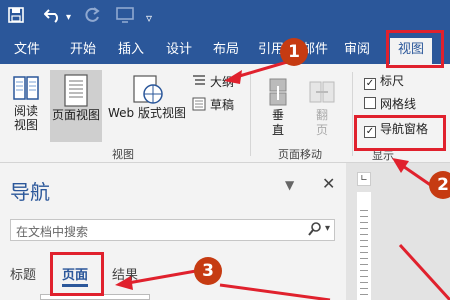 This screenshot has width=450, height=300. I want to click on step-badge-2: 2, so click(439, 185).